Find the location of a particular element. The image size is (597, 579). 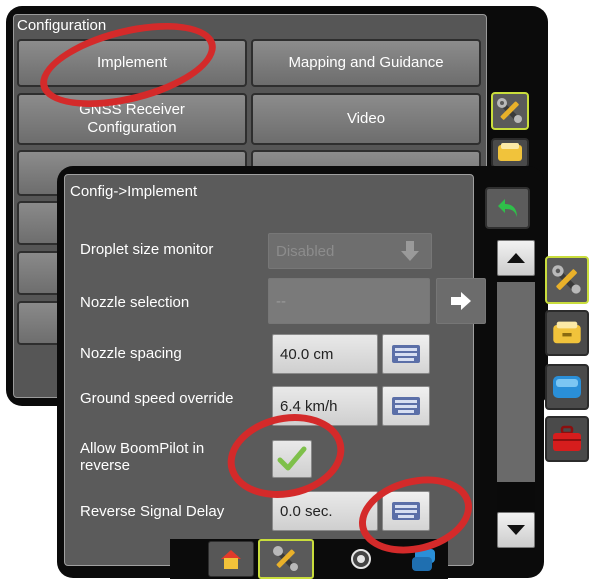

up-triangle-icon is located at coordinates (516, 258).